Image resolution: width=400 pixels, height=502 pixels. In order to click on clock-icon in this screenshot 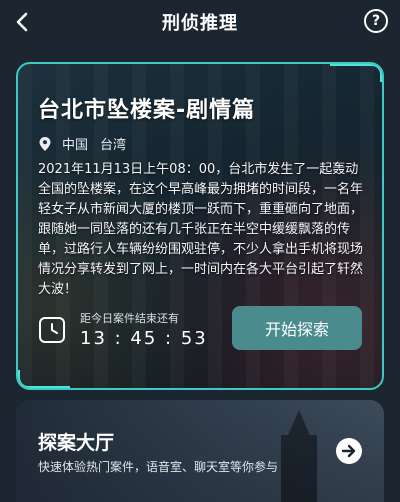, I will do `click(52, 329)`.